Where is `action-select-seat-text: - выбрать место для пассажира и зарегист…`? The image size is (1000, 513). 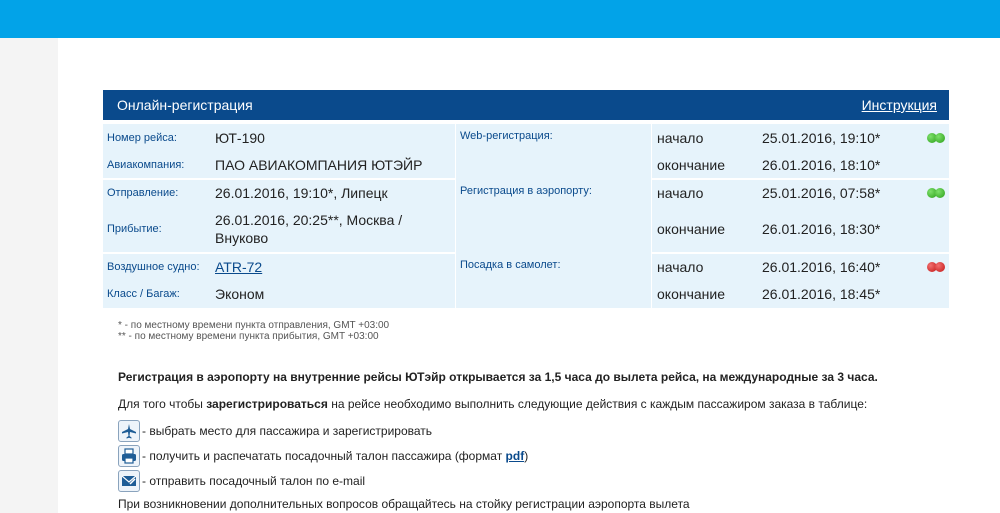
action-select-seat-text: - выбрать место для пассажира и зарегист… is located at coordinates (287, 431).